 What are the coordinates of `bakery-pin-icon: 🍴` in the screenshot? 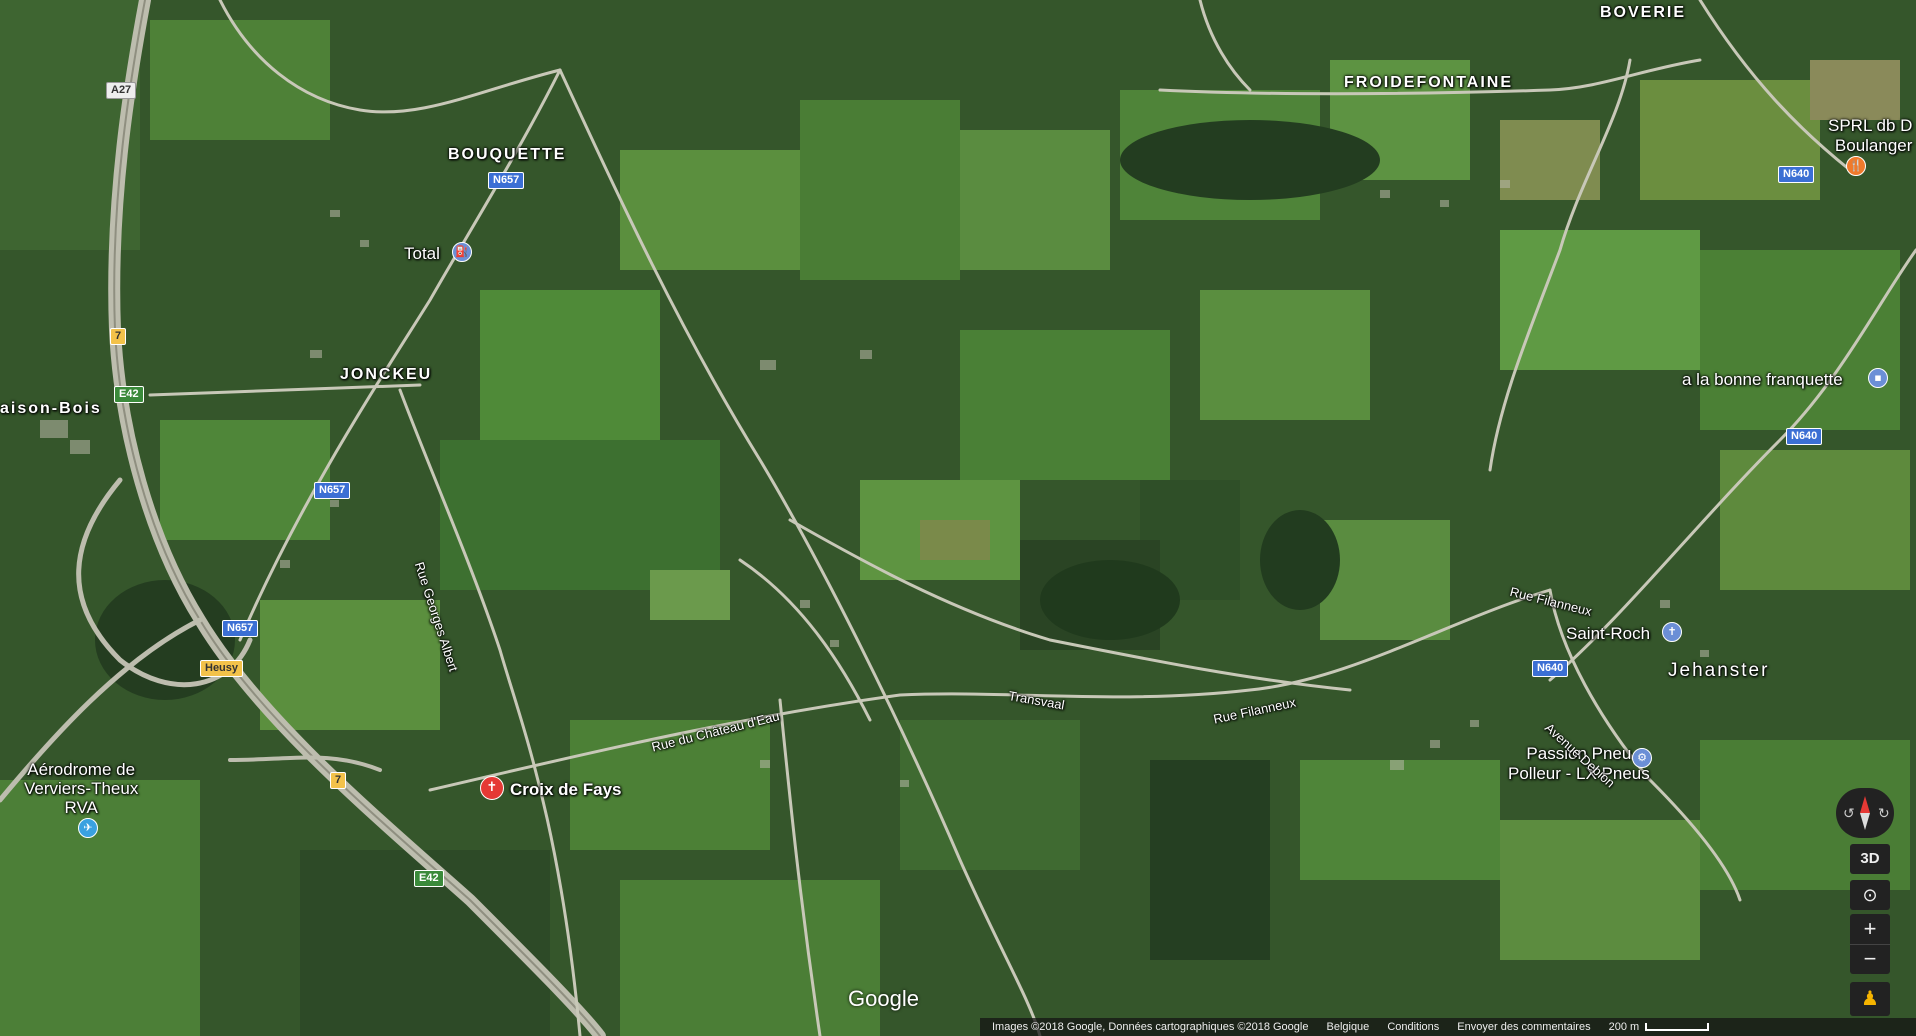 It's located at (1856, 166).